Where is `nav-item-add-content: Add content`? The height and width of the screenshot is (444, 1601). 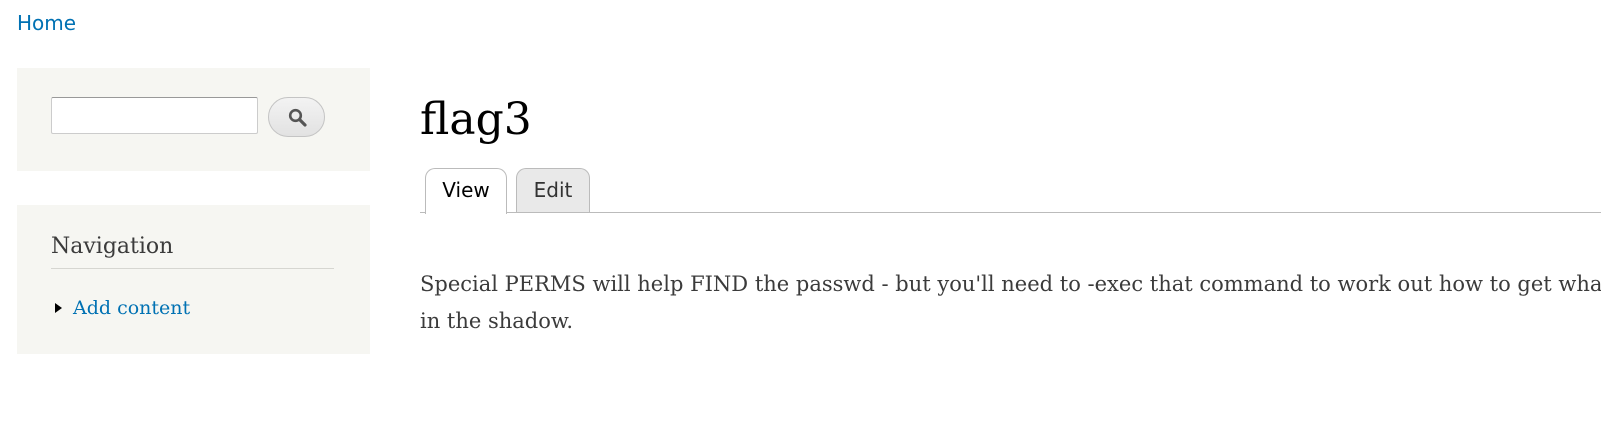
nav-item-add-content: Add content is located at coordinates (122, 308).